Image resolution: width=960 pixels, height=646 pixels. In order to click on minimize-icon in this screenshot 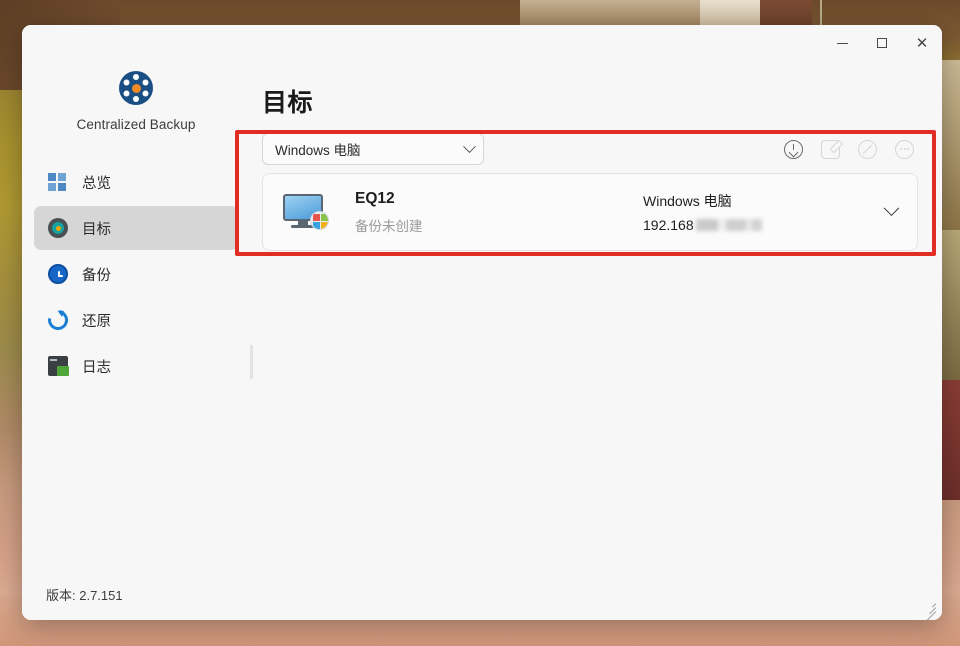, I will do `click(842, 43)`.